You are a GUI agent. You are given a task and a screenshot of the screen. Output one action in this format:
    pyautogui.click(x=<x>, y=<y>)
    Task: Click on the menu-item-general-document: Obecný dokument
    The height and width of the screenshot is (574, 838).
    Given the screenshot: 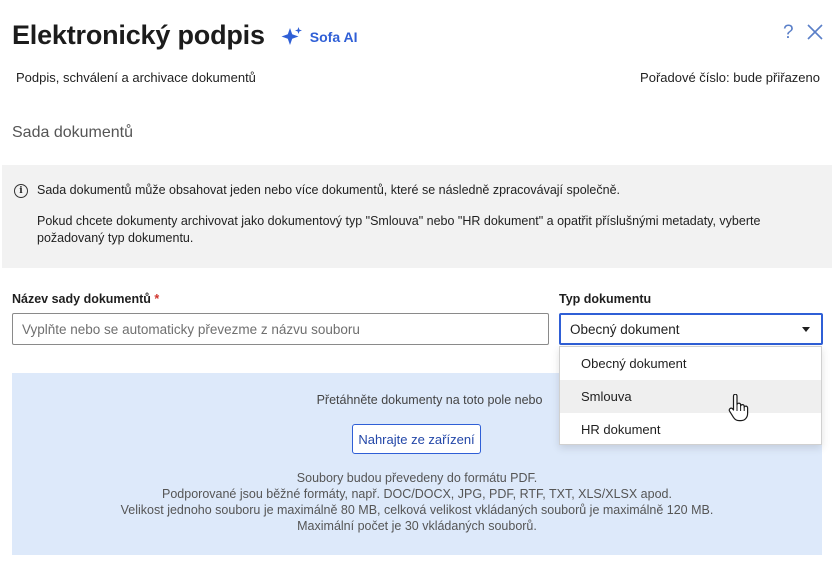 What is the action you would take?
    pyautogui.click(x=690, y=363)
    